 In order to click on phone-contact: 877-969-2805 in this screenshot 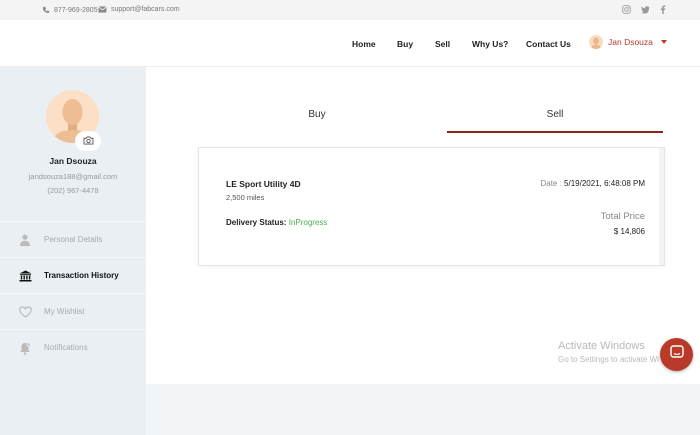, I will do `click(70, 10)`.